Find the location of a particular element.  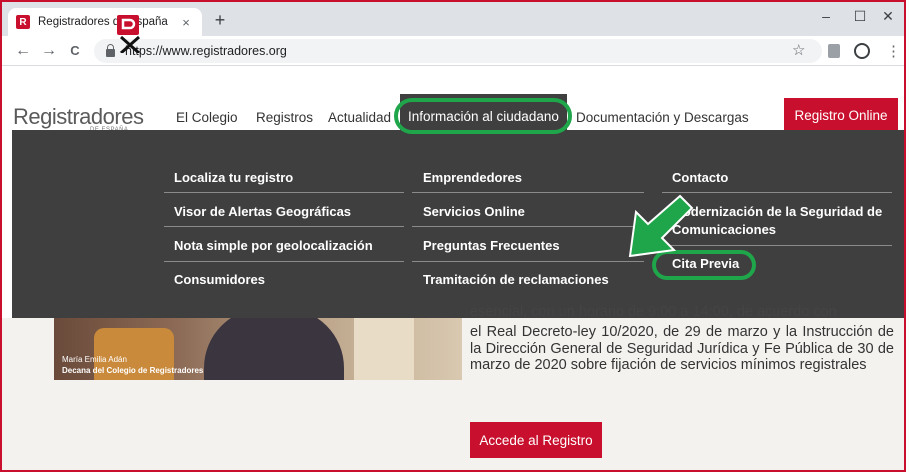

extension-icon is located at coordinates (834, 51).